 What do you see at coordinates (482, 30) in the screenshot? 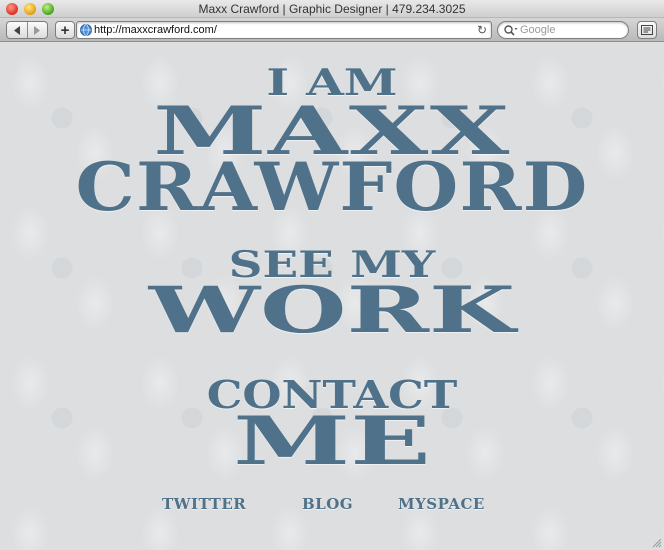
I see `reload-icon: ↻` at bounding box center [482, 30].